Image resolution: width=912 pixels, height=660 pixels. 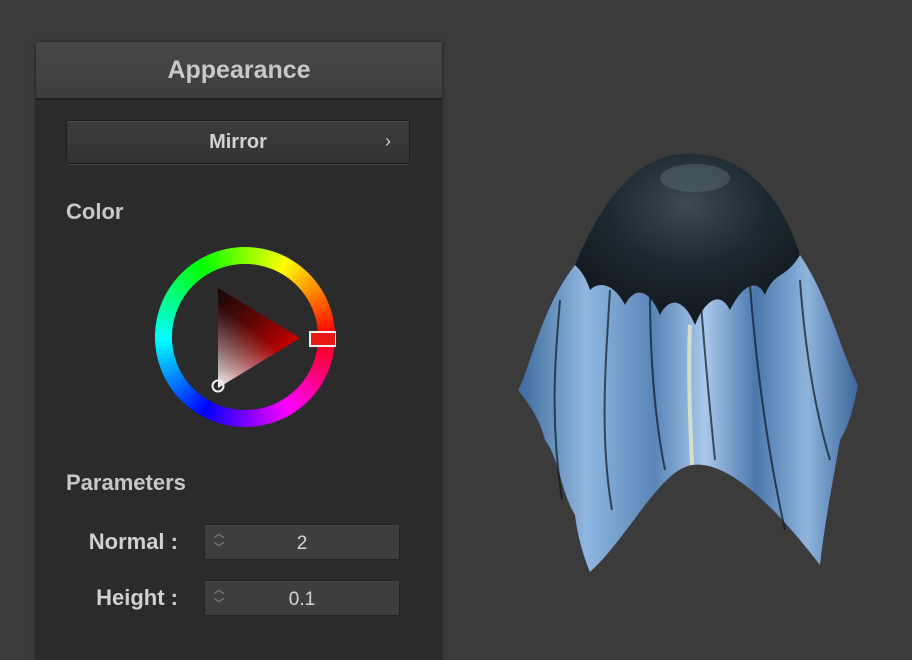 I want to click on parameters-section-title: Parameters, so click(x=126, y=482).